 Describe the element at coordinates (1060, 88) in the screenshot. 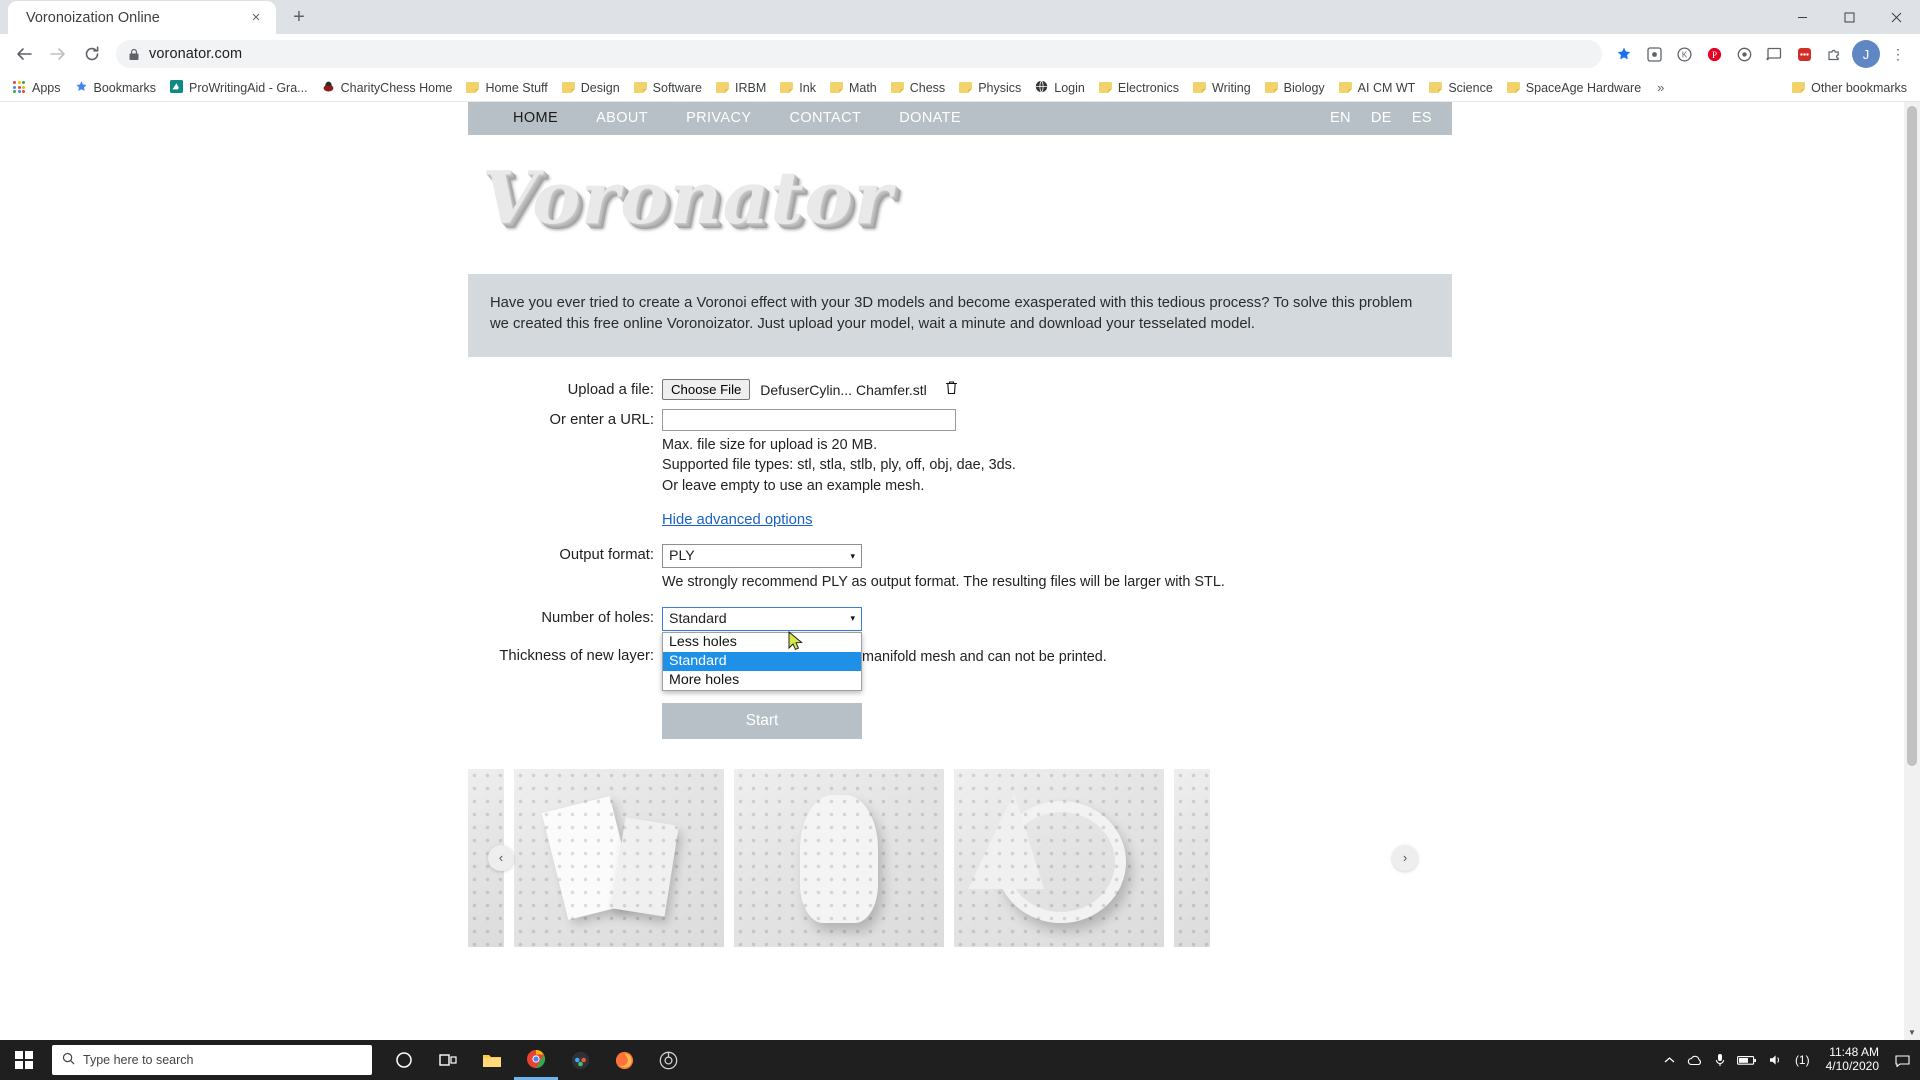

I see `bookmark-login: Login` at that location.